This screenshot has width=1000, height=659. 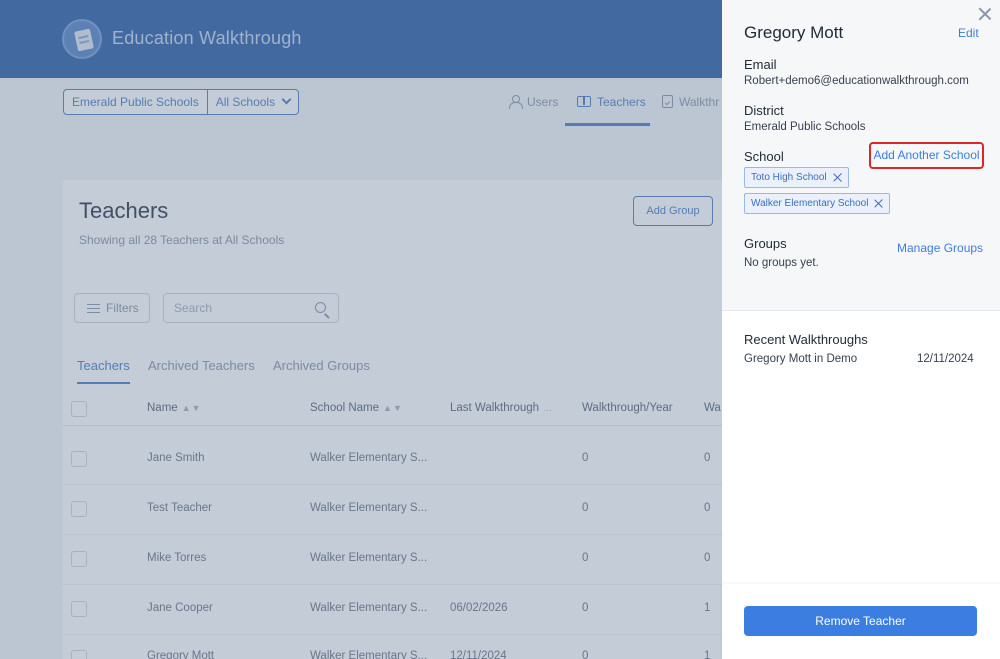 What do you see at coordinates (800, 359) in the screenshot?
I see `recent-walkthrough-item: Gregory Mott in Demo` at bounding box center [800, 359].